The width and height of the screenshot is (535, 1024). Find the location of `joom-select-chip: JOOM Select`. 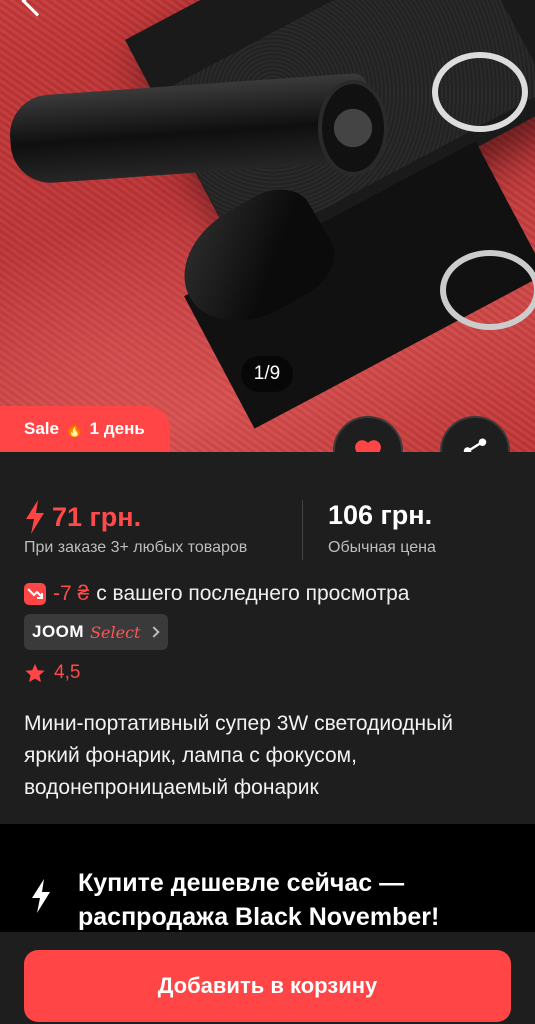

joom-select-chip: JOOM Select is located at coordinates (96, 632).